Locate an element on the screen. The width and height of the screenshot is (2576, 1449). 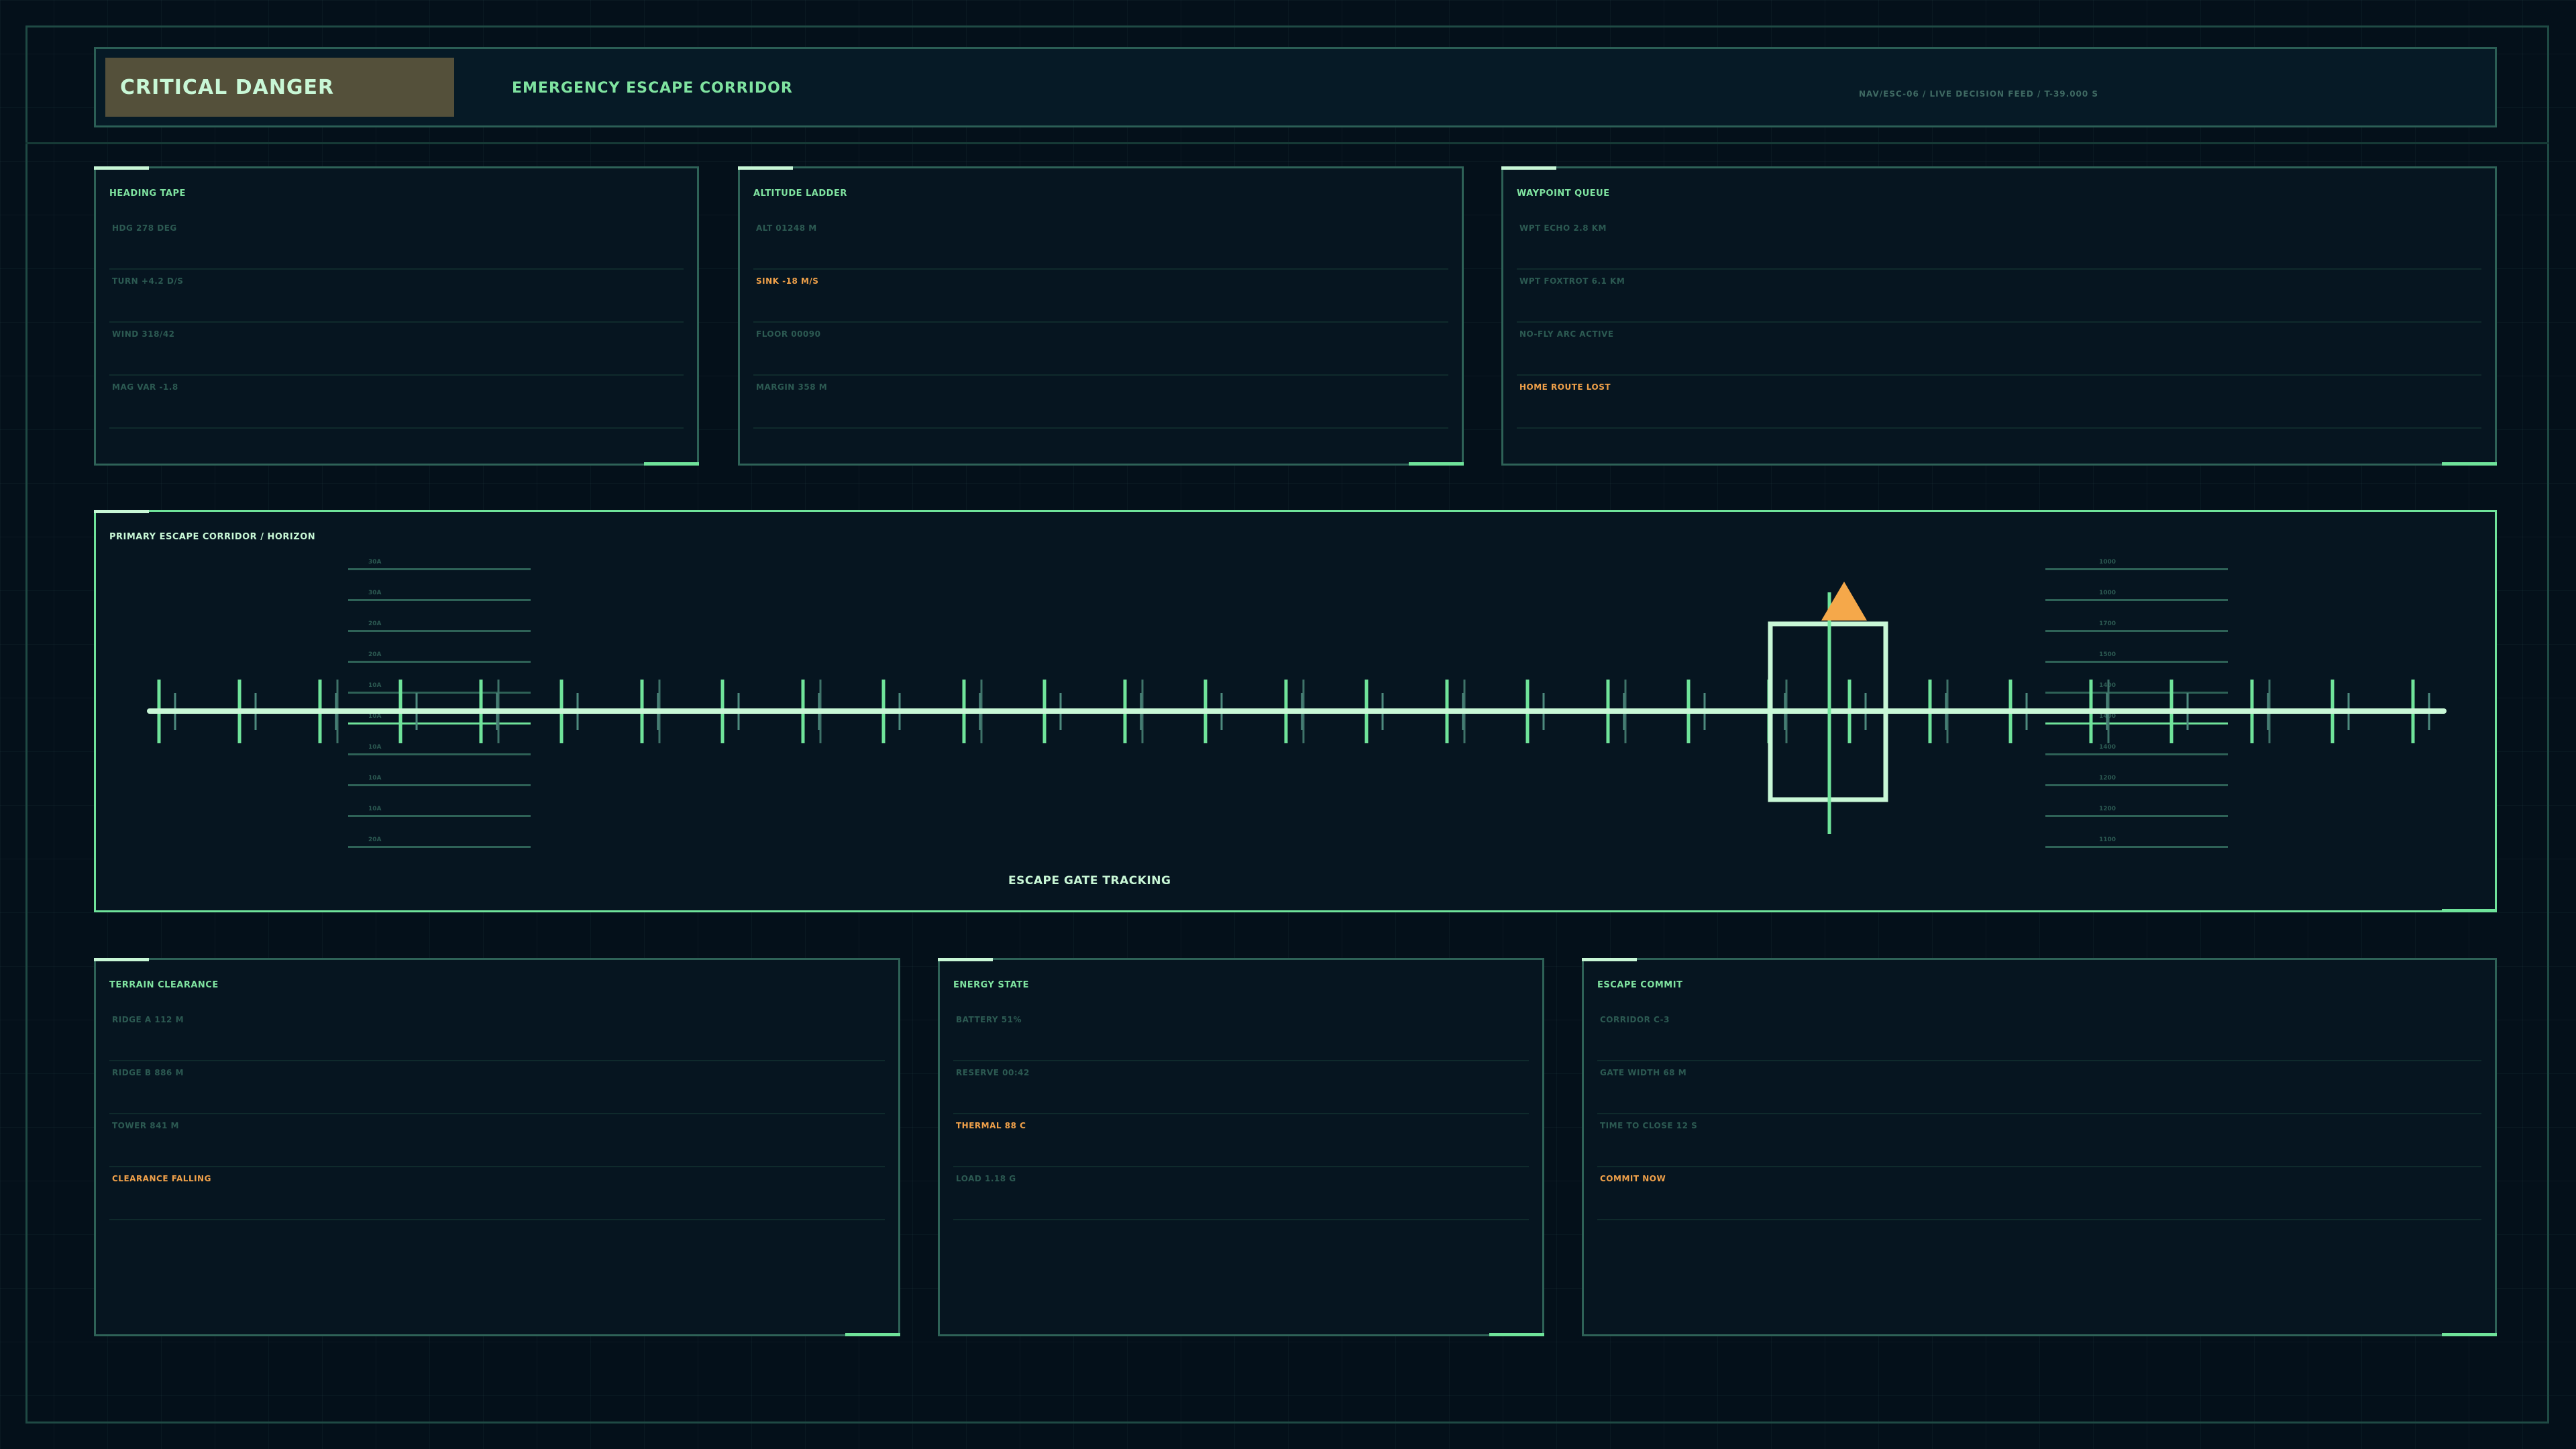
row-value: MARGIN 358 M is located at coordinates (792, 387).